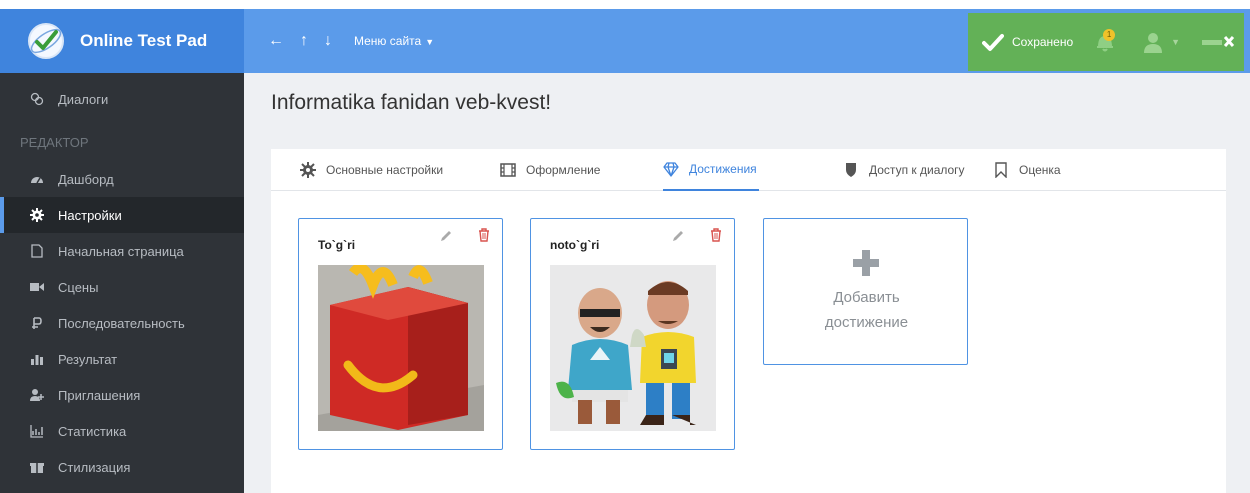 The height and width of the screenshot is (493, 1250). Describe the element at coordinates (83, 99) in the screenshot. I see `sidebar-item-label: Диалоги` at that location.